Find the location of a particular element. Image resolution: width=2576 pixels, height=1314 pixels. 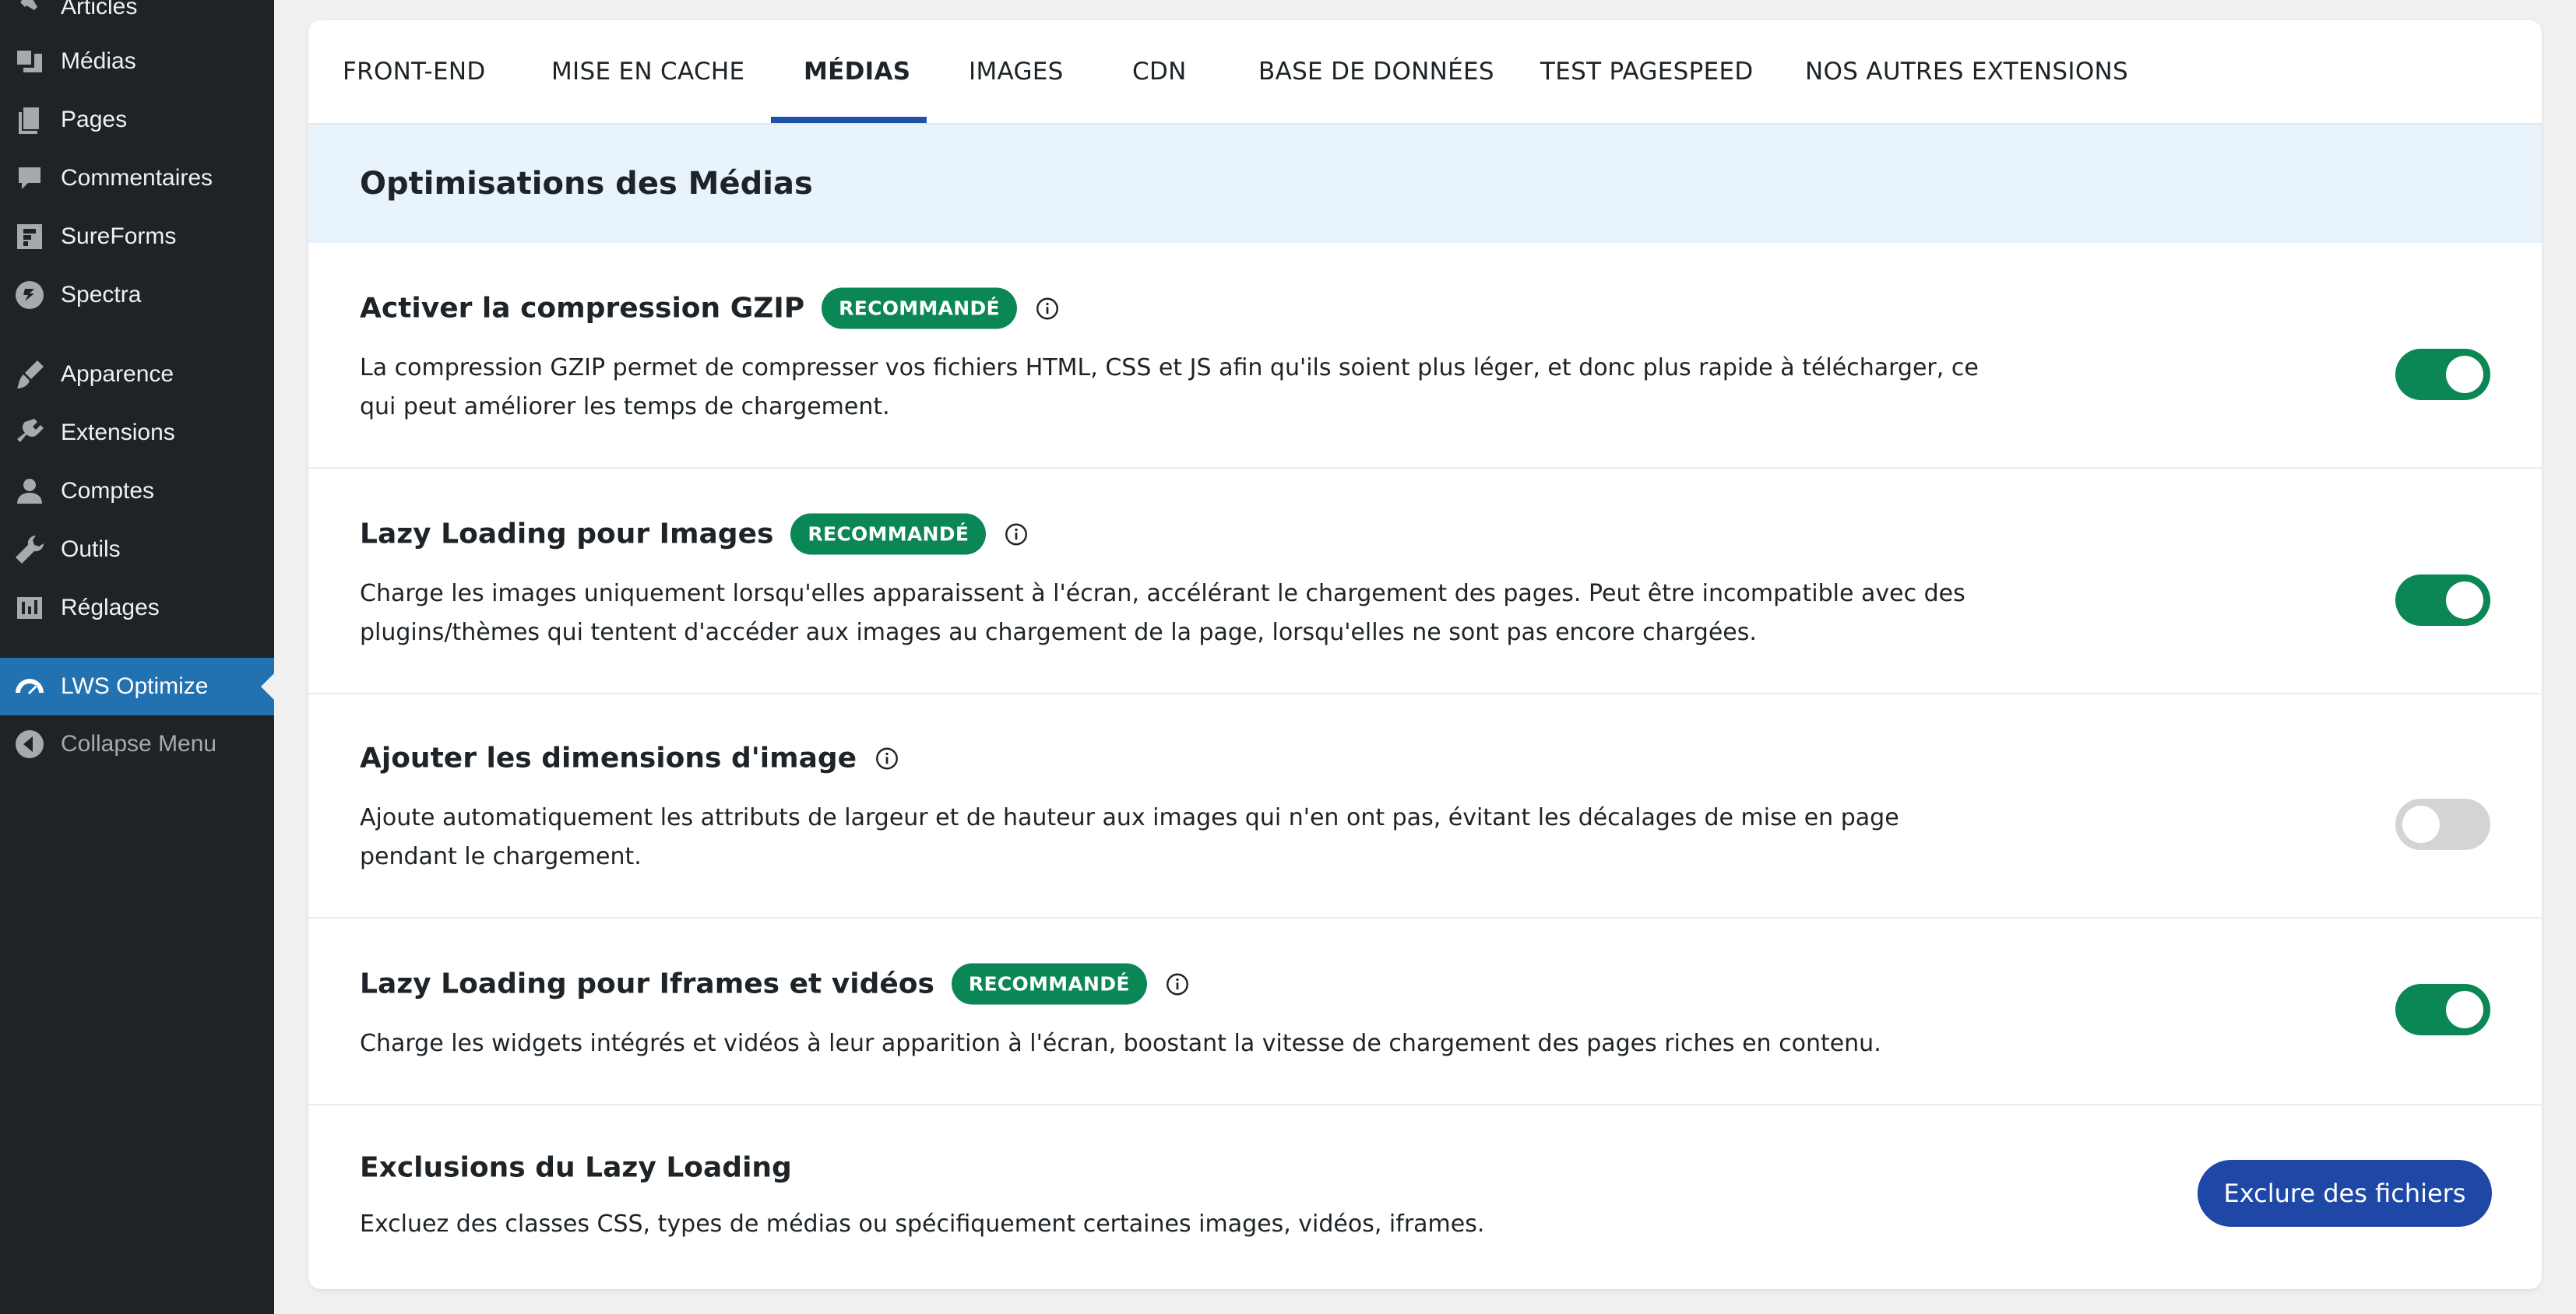

pin-icon is located at coordinates (29, 12).